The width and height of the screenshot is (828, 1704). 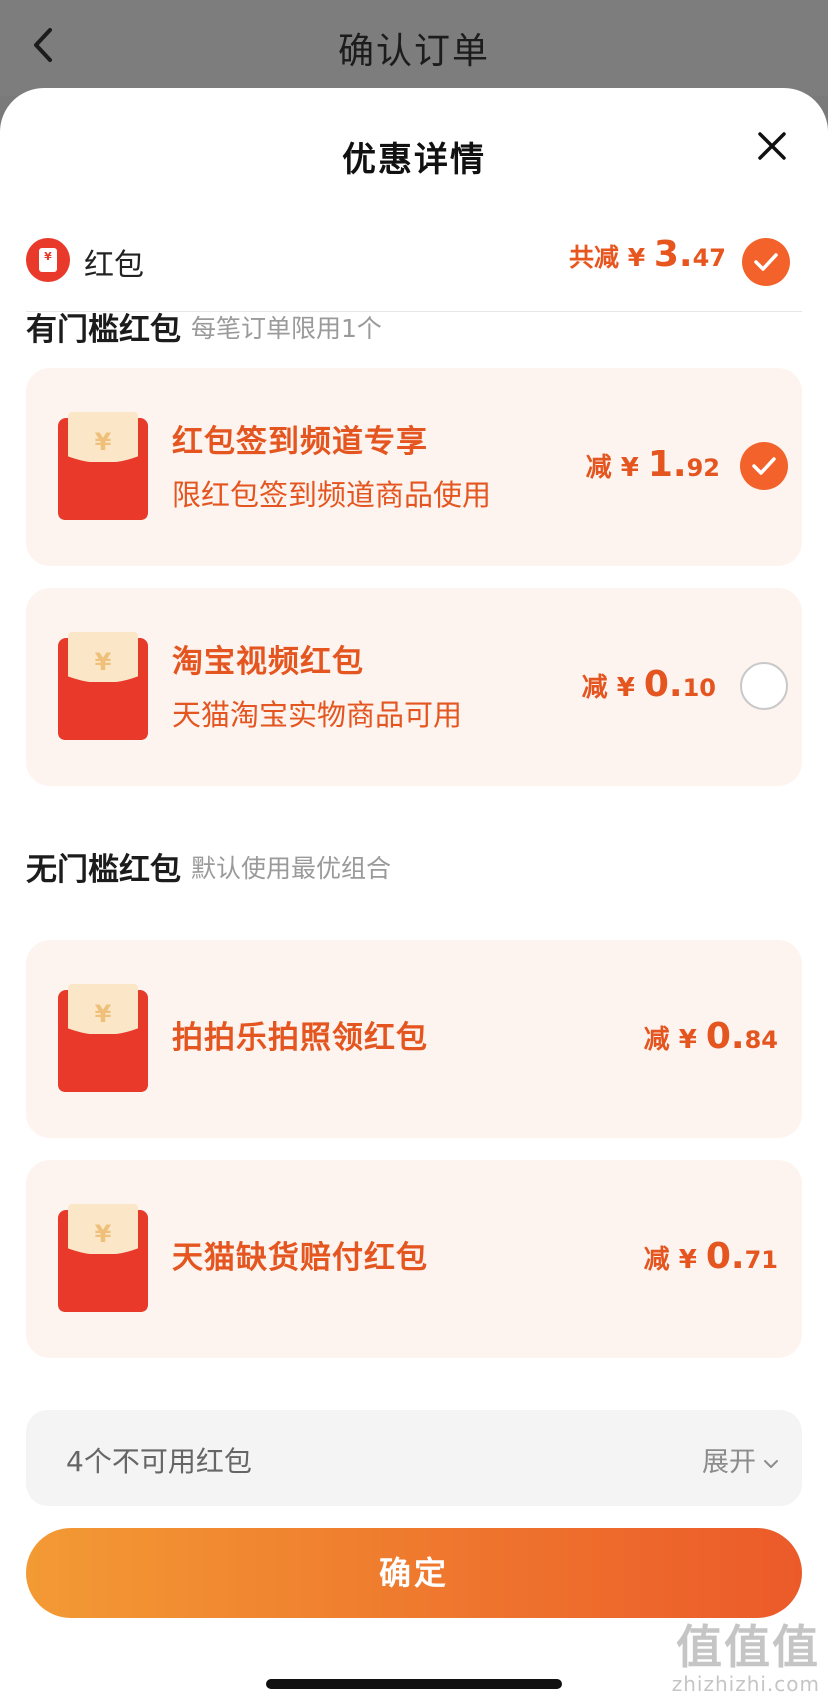 I want to click on coupon-title: 天猫缺货赔付红包, so click(x=300, y=1258).